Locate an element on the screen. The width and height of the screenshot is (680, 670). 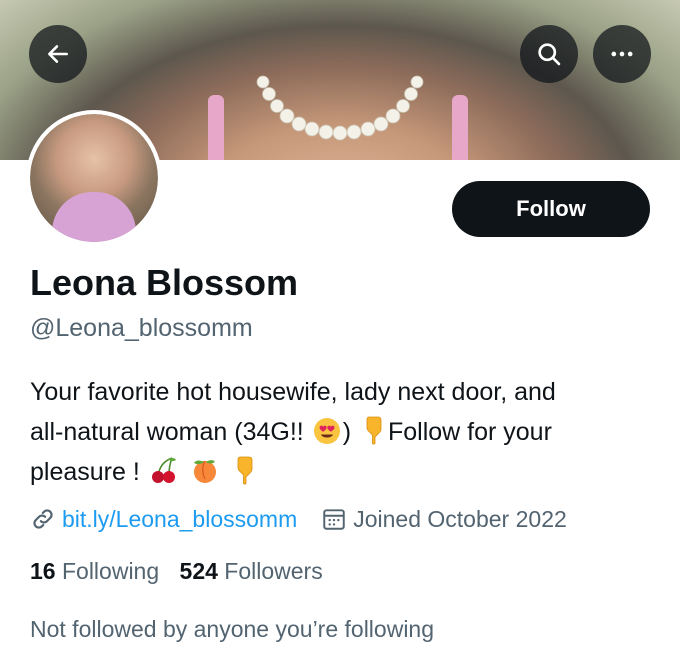
bio-text: Follow for your is located at coordinates (469, 432).